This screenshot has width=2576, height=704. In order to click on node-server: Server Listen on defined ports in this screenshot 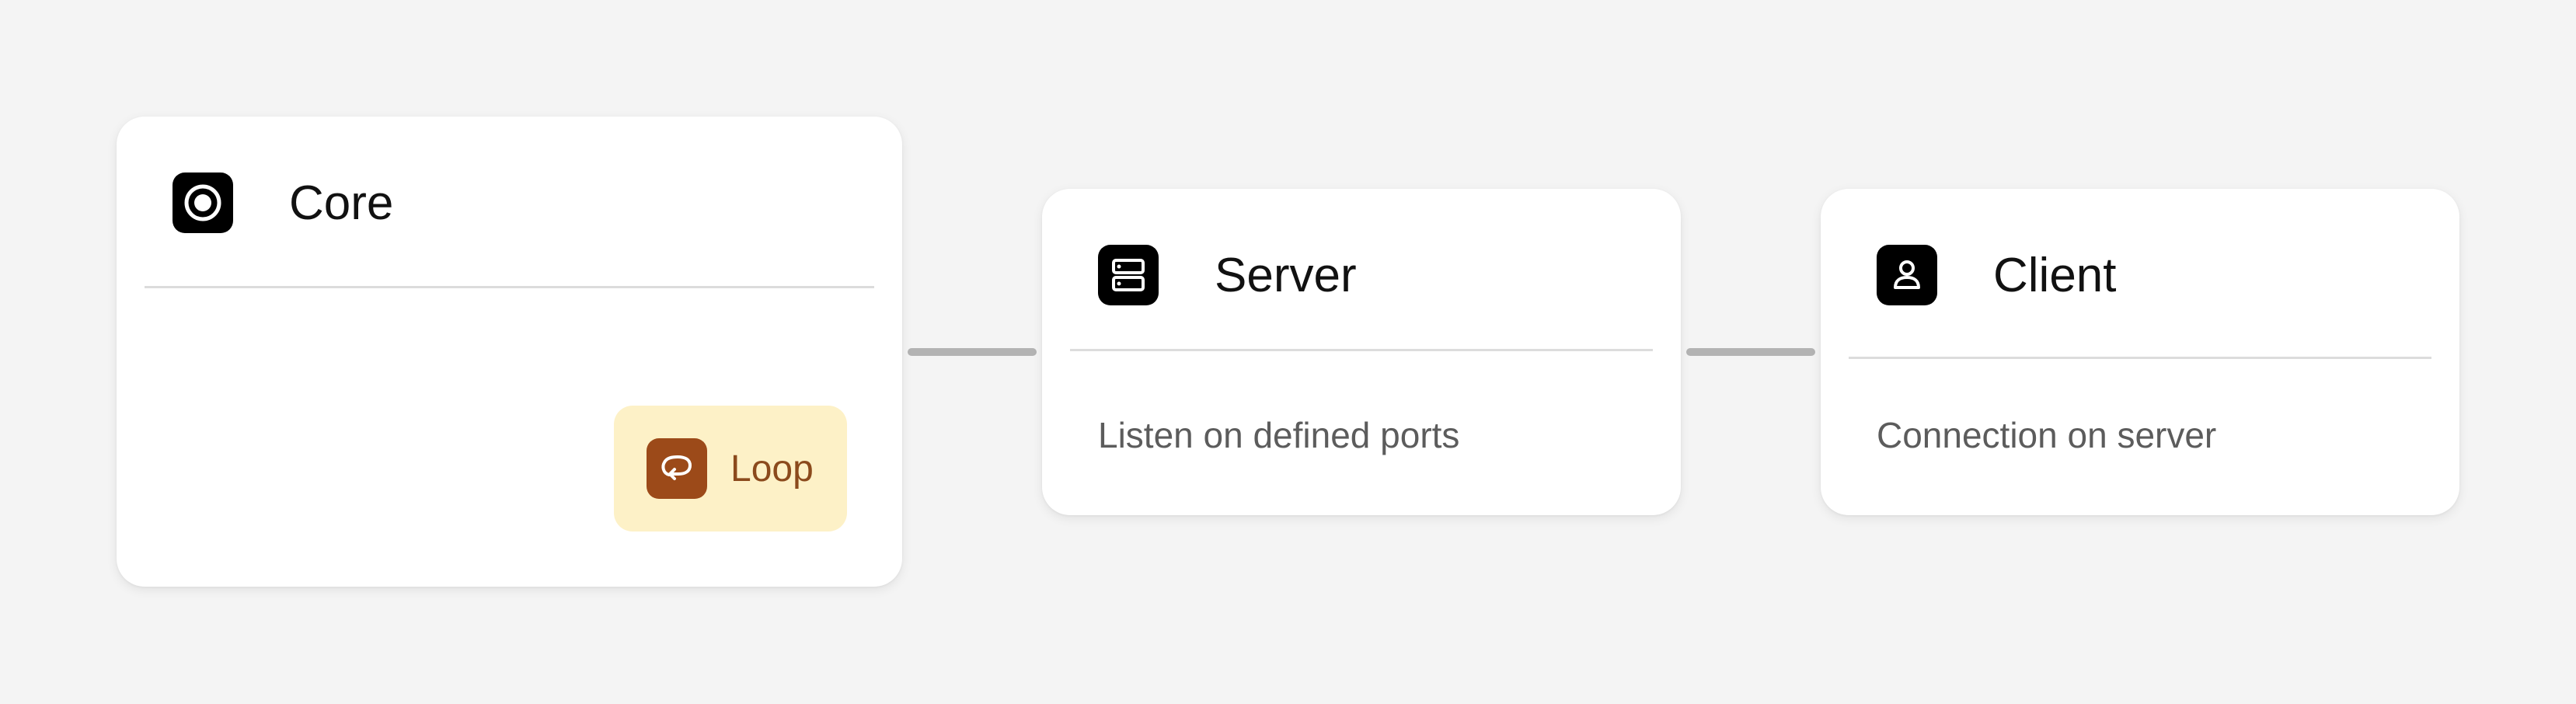, I will do `click(1361, 352)`.